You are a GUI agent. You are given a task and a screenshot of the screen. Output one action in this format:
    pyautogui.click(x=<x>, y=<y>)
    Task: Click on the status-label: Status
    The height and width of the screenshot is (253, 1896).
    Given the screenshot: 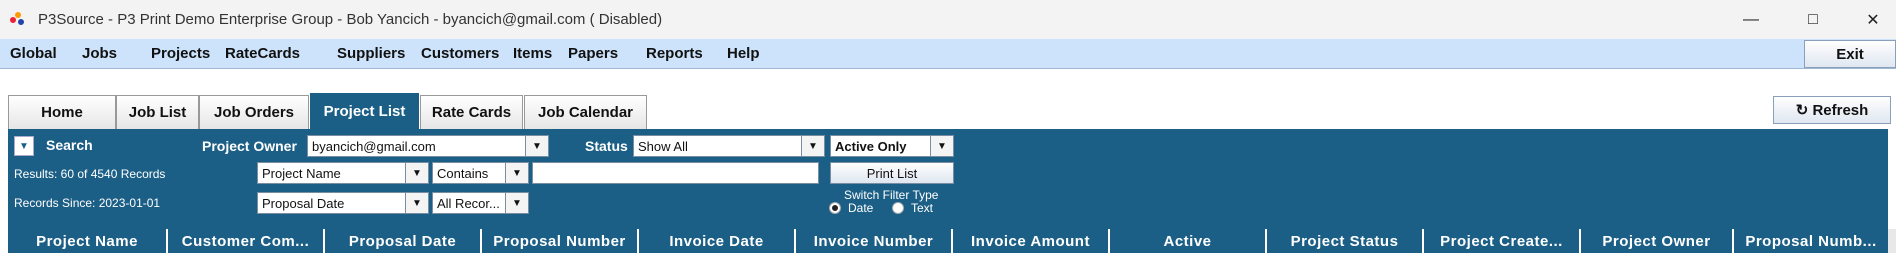 What is the action you would take?
    pyautogui.click(x=606, y=146)
    